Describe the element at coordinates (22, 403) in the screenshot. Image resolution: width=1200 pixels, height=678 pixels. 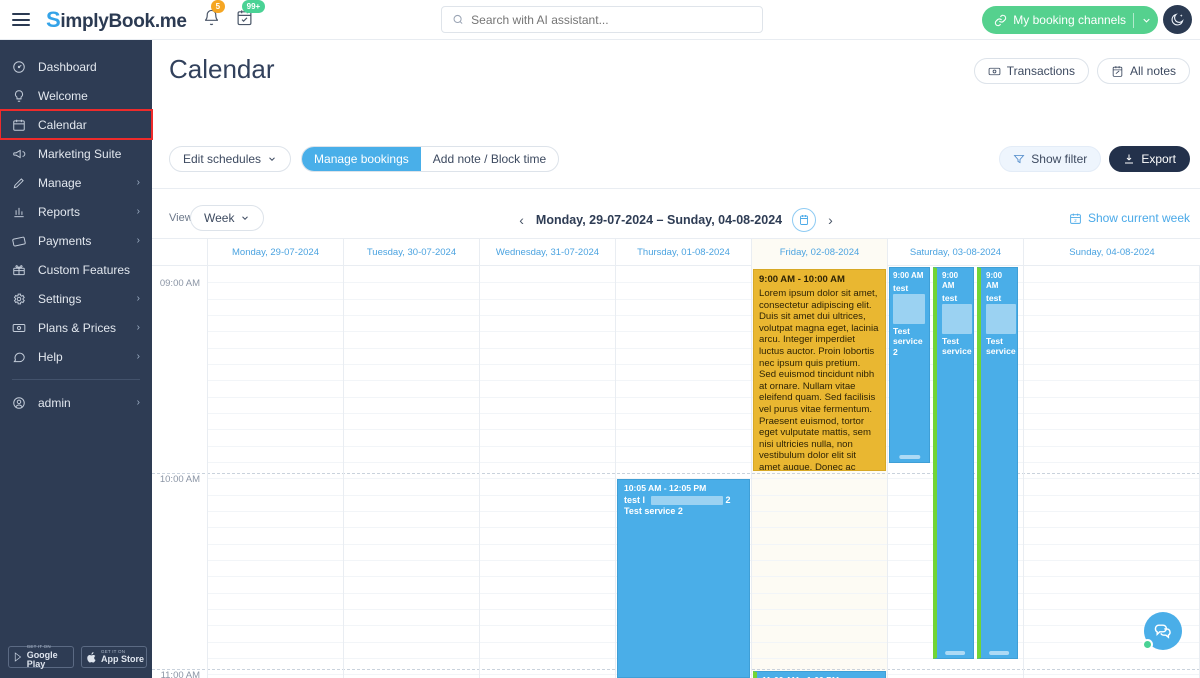
I see `user-circle-icon` at that location.